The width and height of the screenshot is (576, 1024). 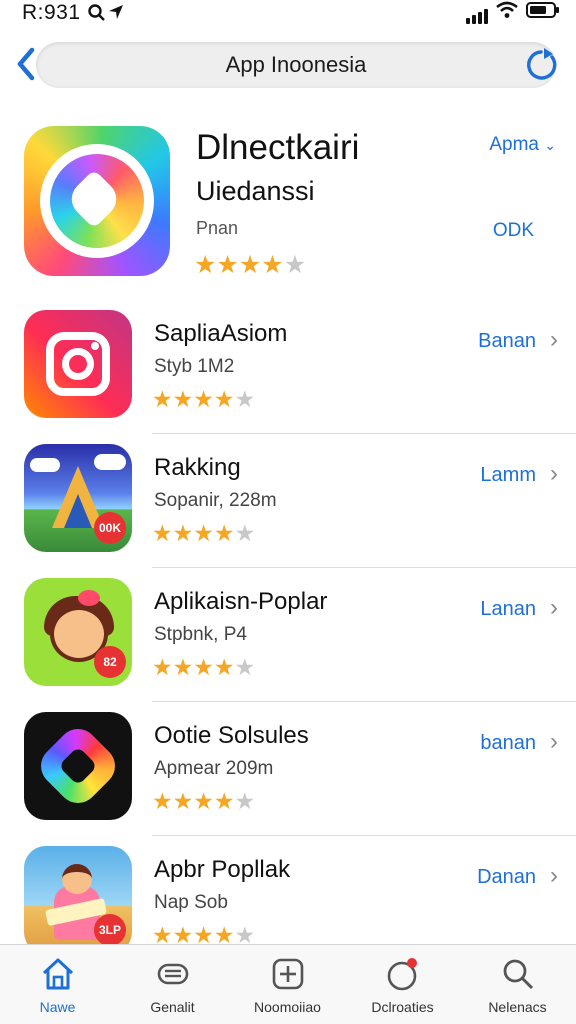 What do you see at coordinates (116, 14) in the screenshot?
I see `location-arrow-icon` at bounding box center [116, 14].